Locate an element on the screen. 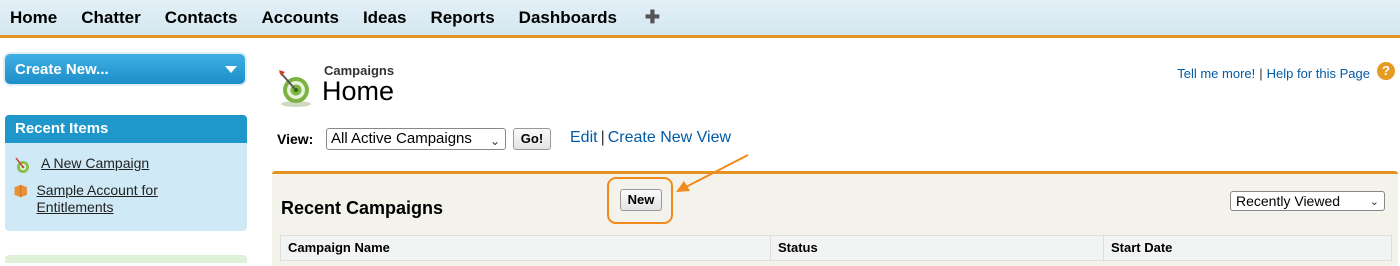 The image size is (1400, 266). recent-item-link: Sample Account for Entitlements is located at coordinates (114, 199).